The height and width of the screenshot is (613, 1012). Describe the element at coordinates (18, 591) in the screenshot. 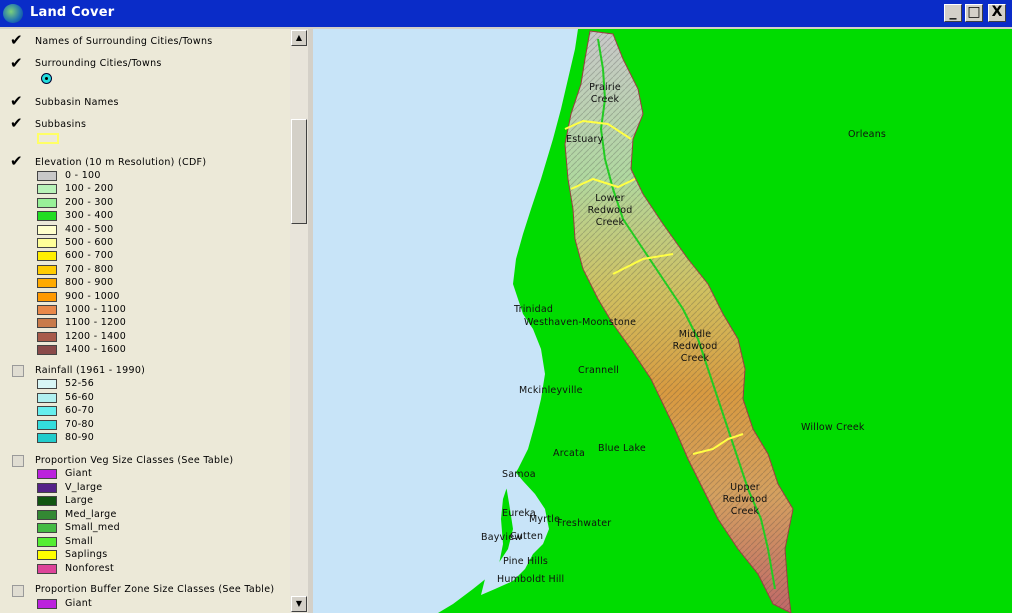

I see `layer-checkbox-buffer` at that location.